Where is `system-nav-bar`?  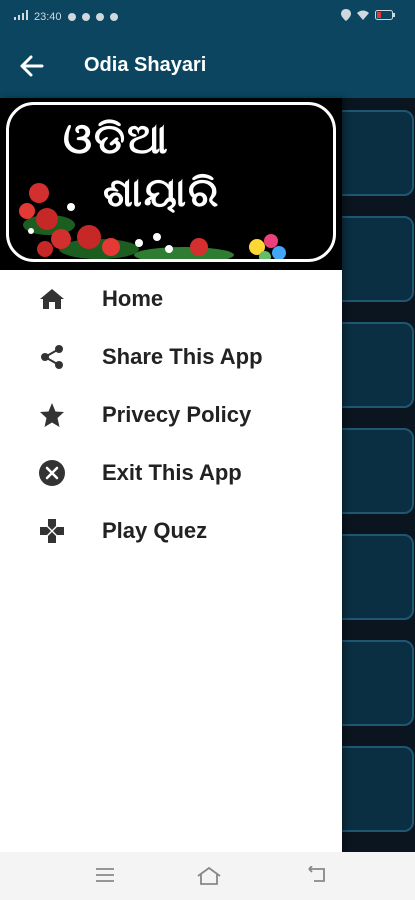 system-nav-bar is located at coordinates (207, 876).